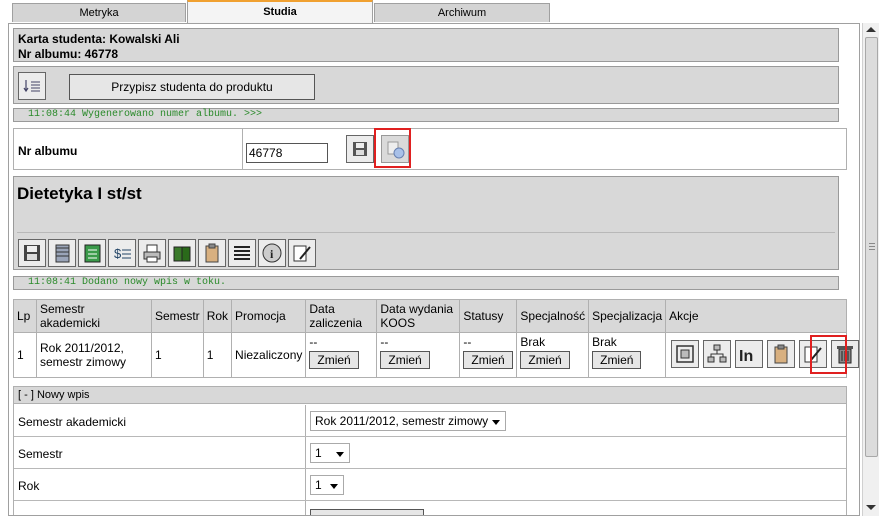 The width and height of the screenshot is (884, 516). What do you see at coordinates (29, 486) in the screenshot?
I see `rok-label: Rok` at bounding box center [29, 486].